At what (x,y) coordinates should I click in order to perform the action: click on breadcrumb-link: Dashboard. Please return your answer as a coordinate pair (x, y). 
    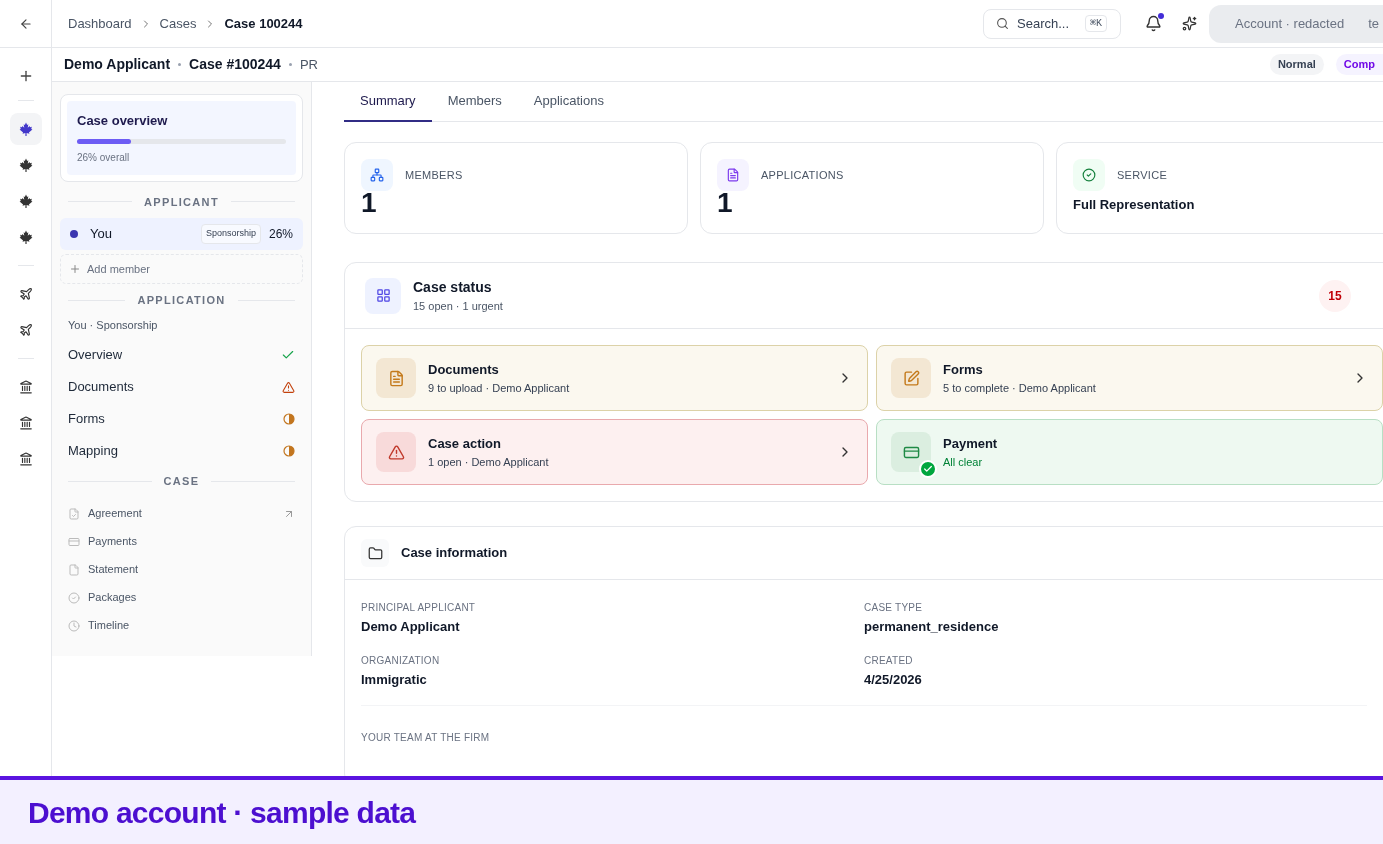
    Looking at the image, I should click on (100, 23).